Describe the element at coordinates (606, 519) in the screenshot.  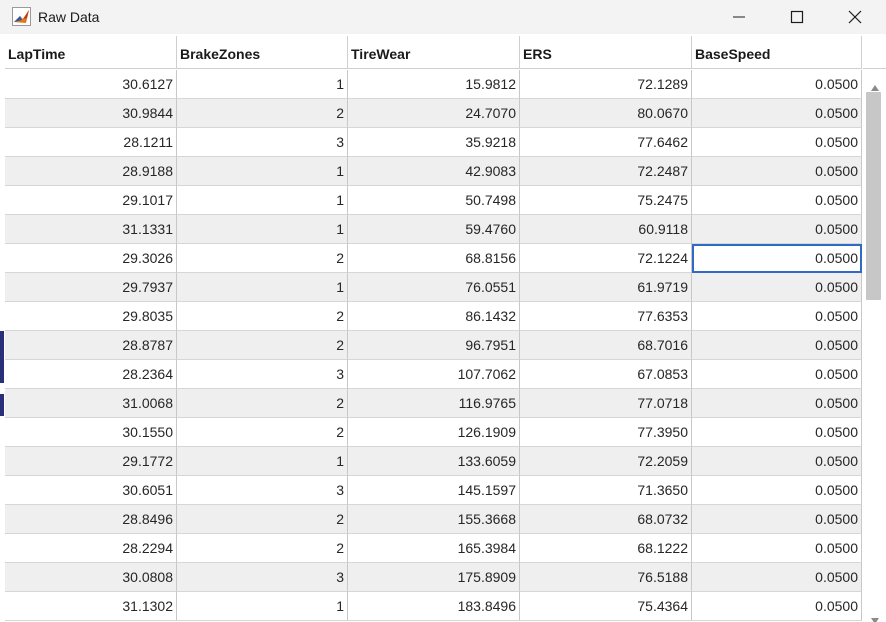
I see `table-cell-ers: 68.0732` at that location.